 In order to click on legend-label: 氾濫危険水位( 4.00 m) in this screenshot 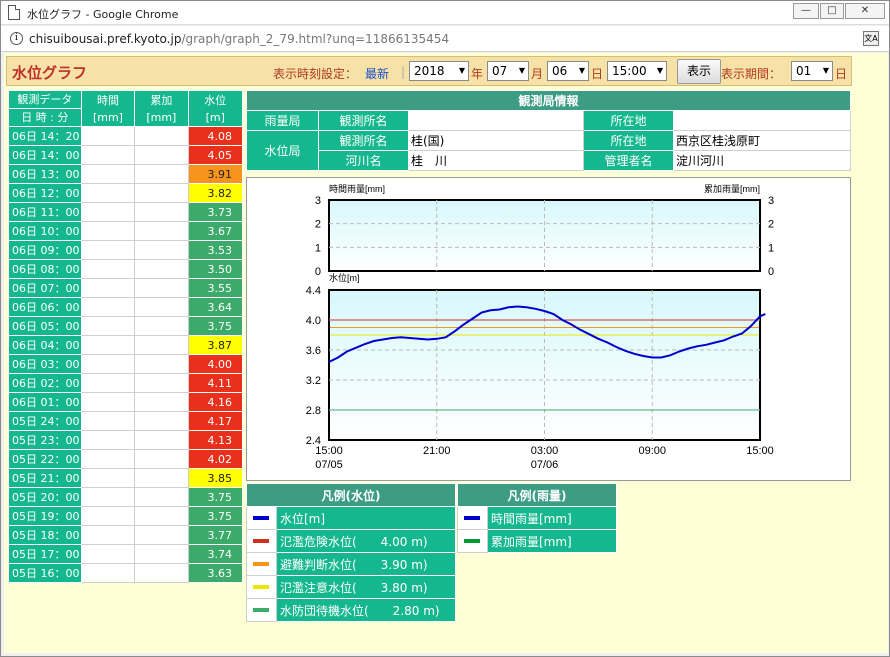, I will do `click(366, 541)`.